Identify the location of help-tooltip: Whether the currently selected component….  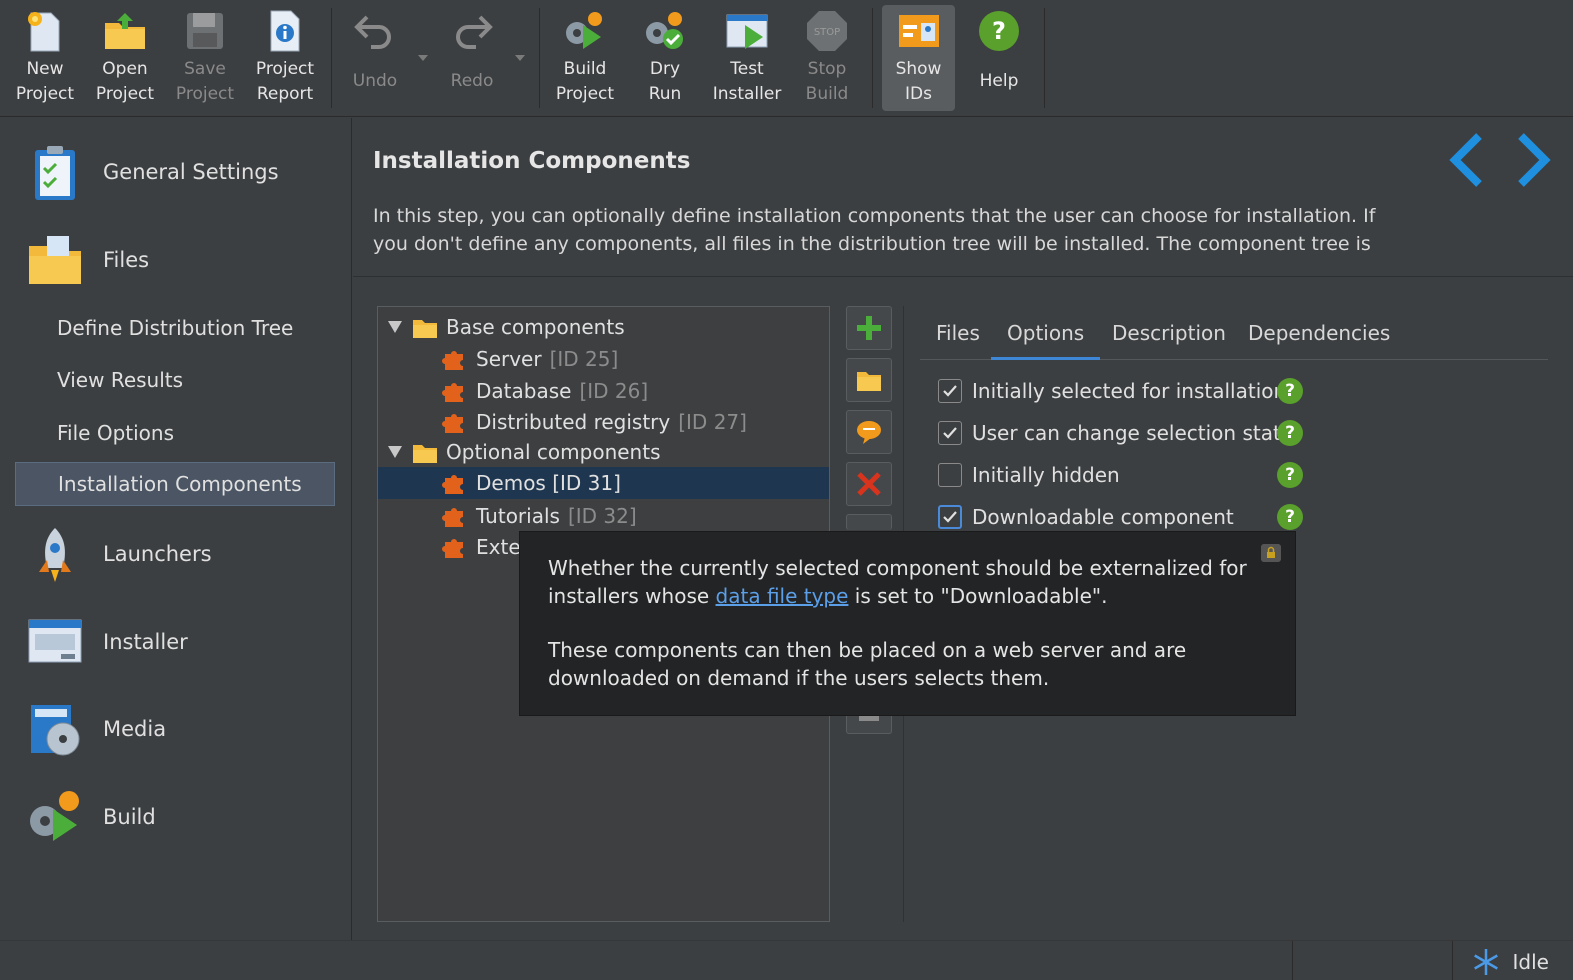
(907, 623).